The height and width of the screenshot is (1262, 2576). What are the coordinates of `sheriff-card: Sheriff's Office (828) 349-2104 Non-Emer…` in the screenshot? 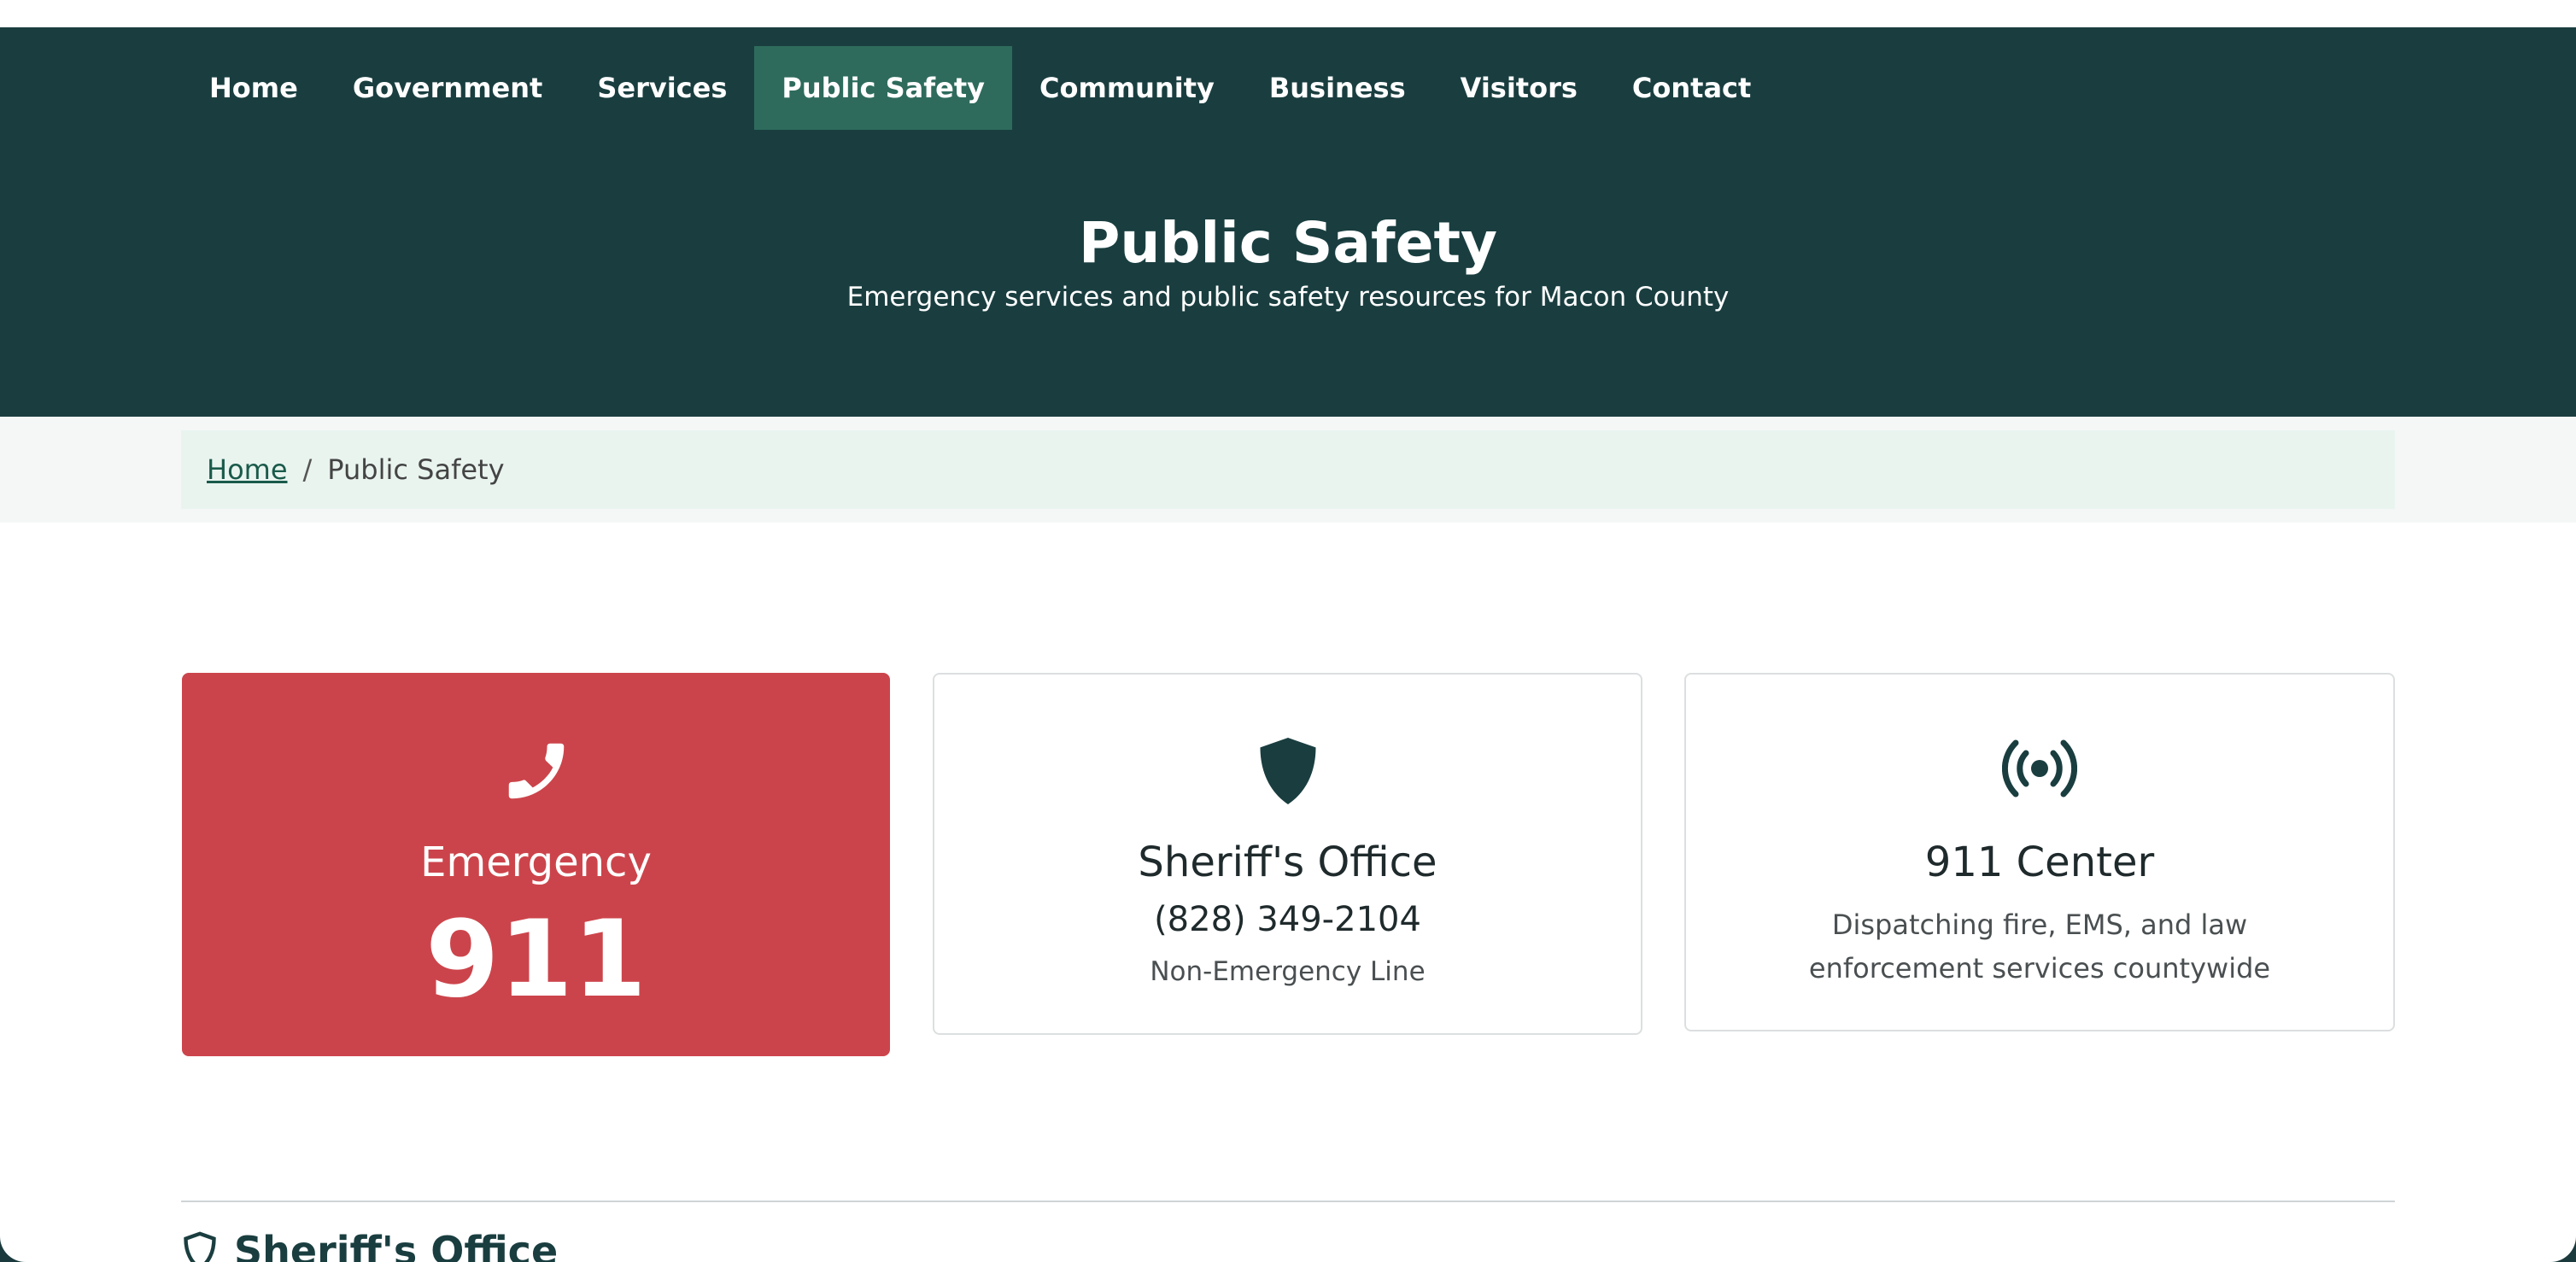 It's located at (1287, 854).